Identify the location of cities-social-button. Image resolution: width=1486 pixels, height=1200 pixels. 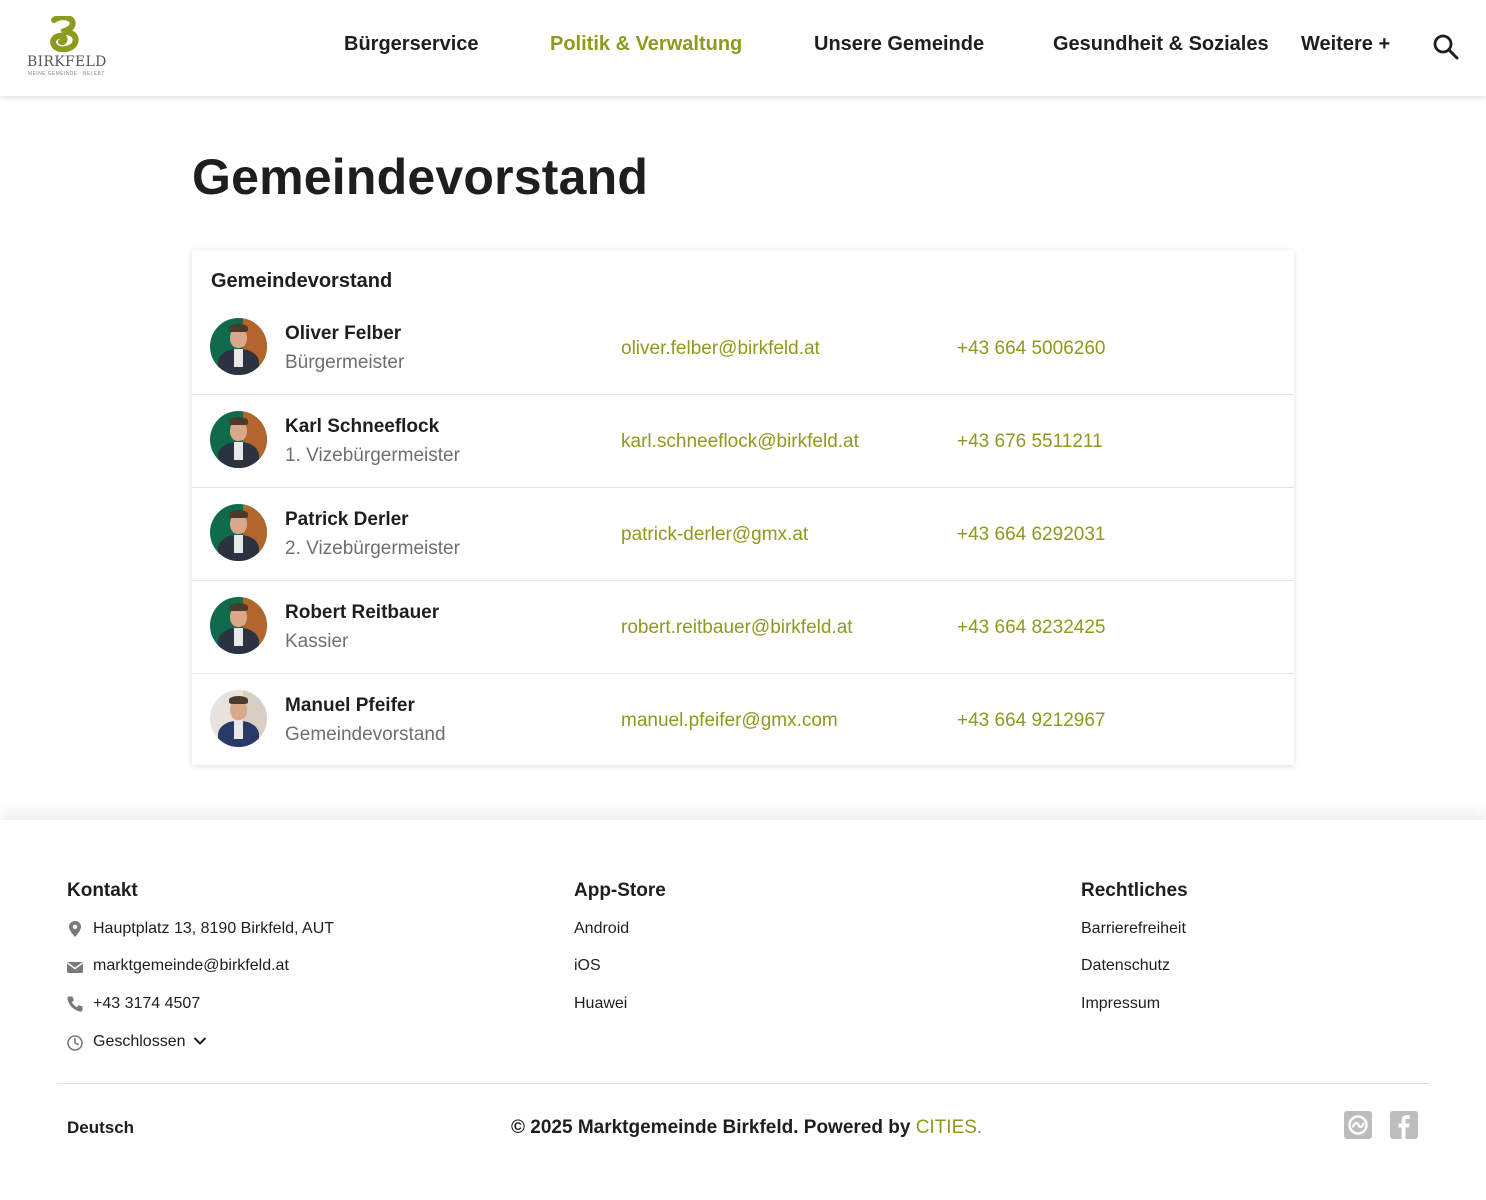
(1358, 1125).